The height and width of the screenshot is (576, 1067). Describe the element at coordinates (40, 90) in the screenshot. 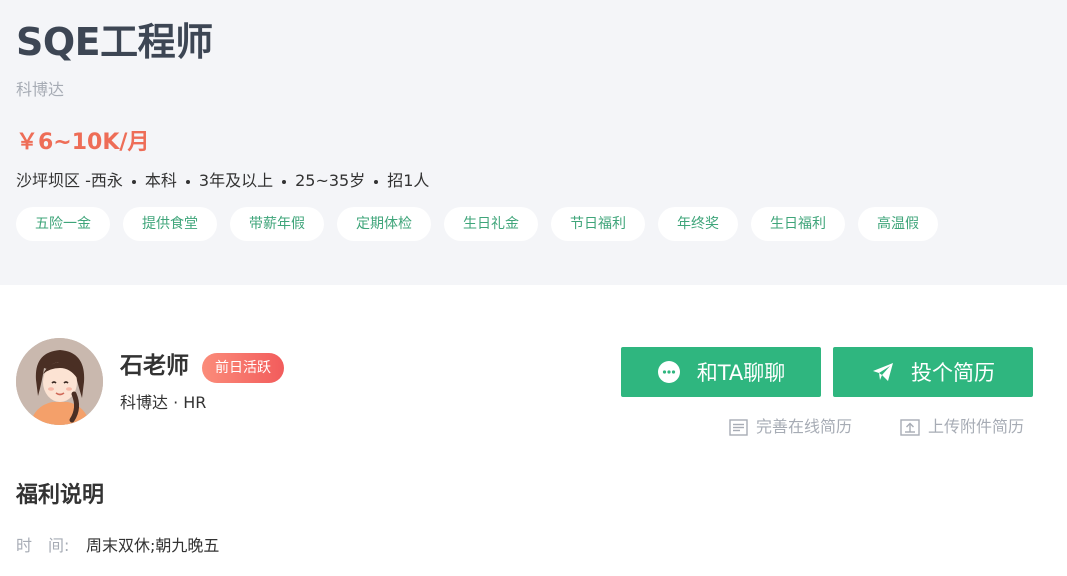

I see `company-name: 科博达` at that location.